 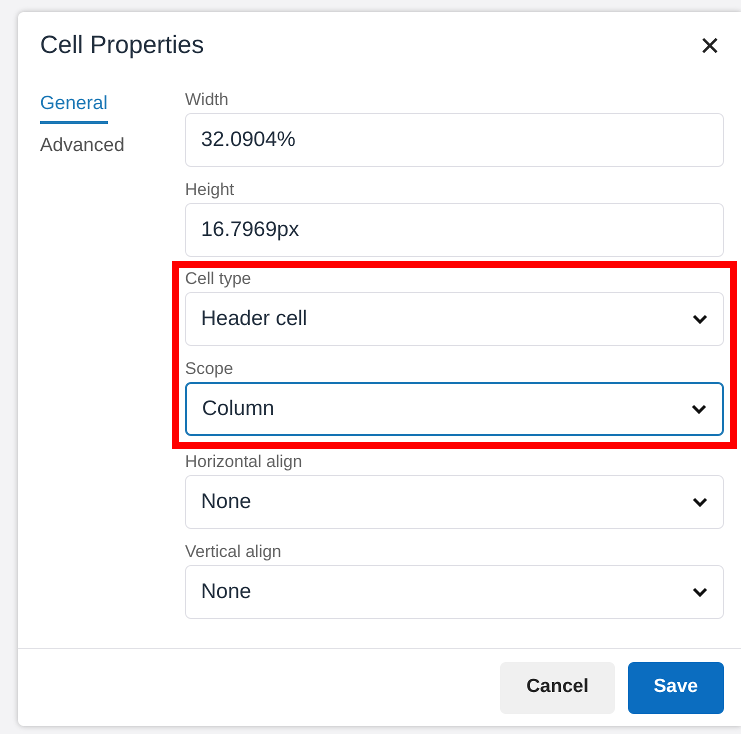 What do you see at coordinates (454, 230) in the screenshot?
I see `input-field: 16.7969px` at bounding box center [454, 230].